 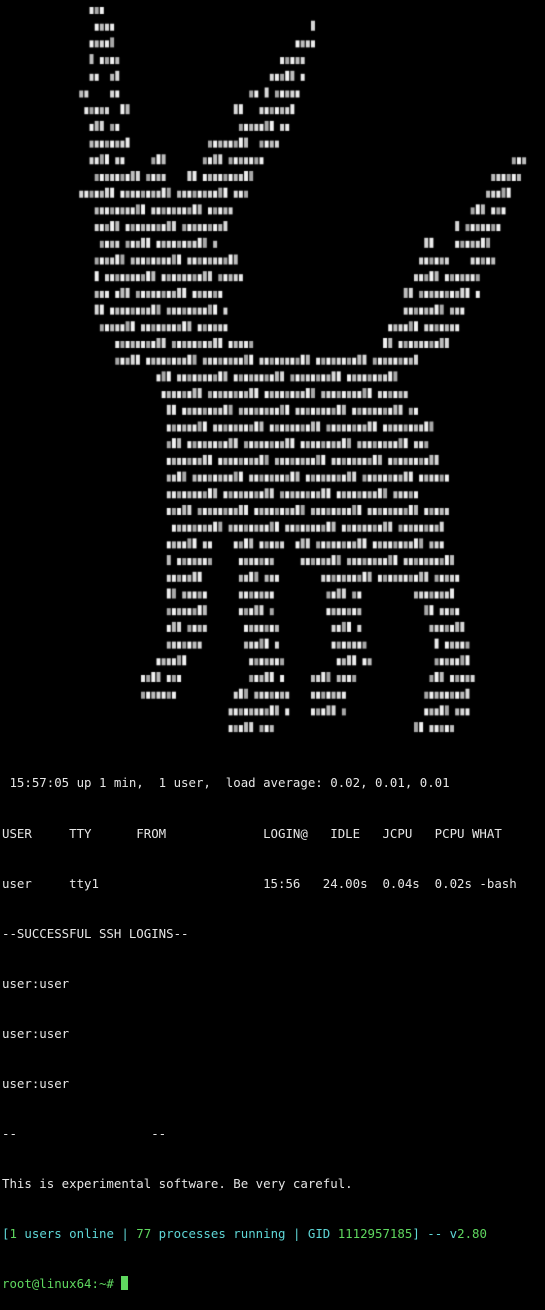 I want to click on ssh-logins-heading: --SUCCESSFUL SSH LOGINS--, so click(x=95, y=933).